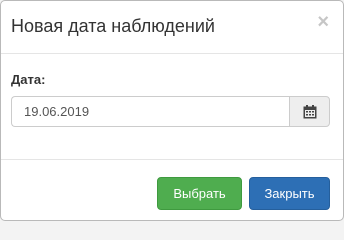  I want to click on close-icon: ×, so click(323, 22).